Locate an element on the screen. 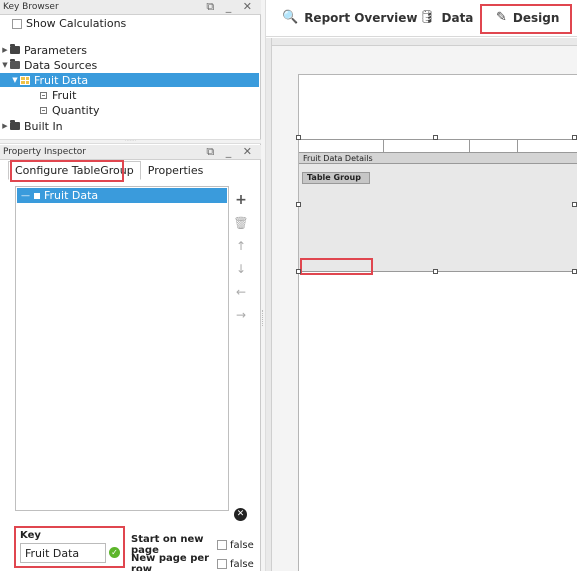  new-page-per-row-label: New page per row is located at coordinates (170, 562).